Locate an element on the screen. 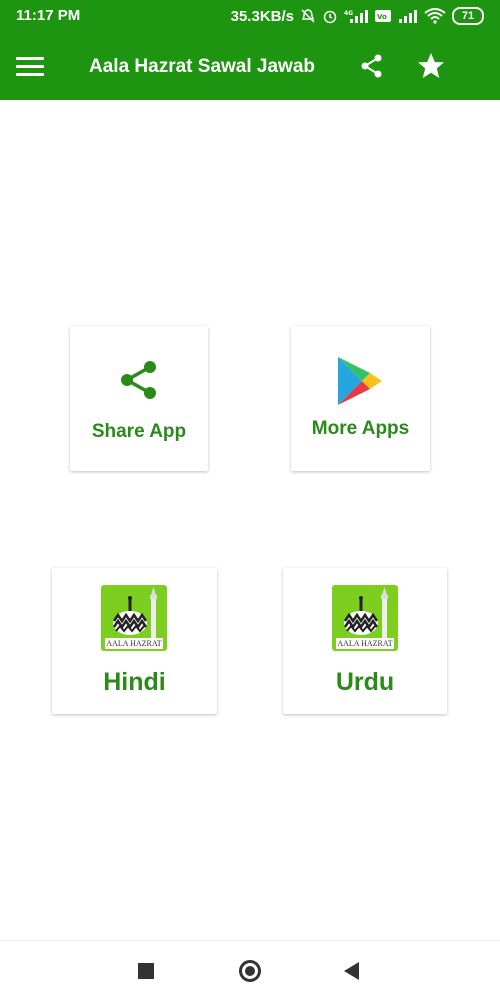 Image resolution: width=500 pixels, height=1001 pixels. circle-icon is located at coordinates (250, 971).